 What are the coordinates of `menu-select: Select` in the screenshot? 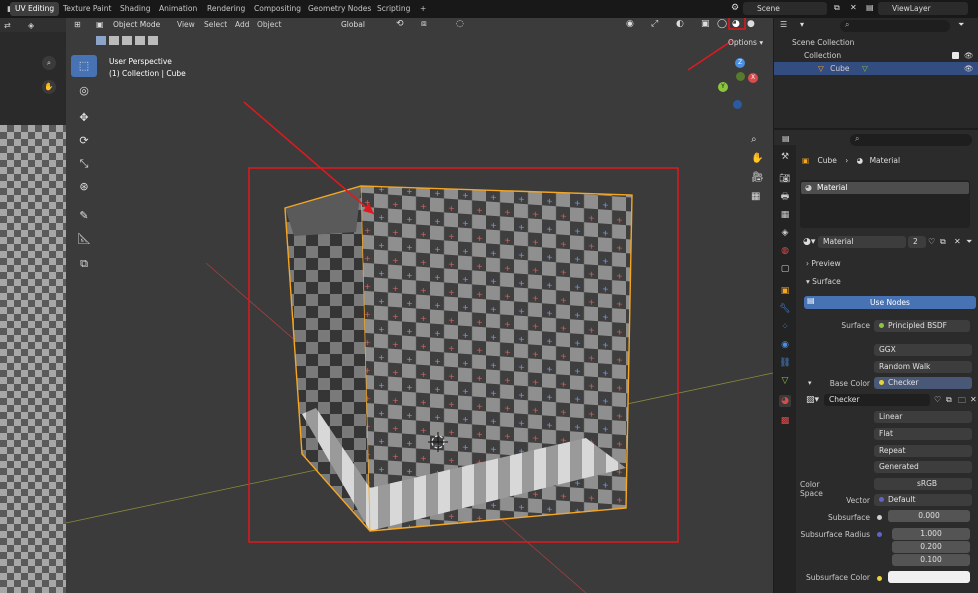 It's located at (215, 24).